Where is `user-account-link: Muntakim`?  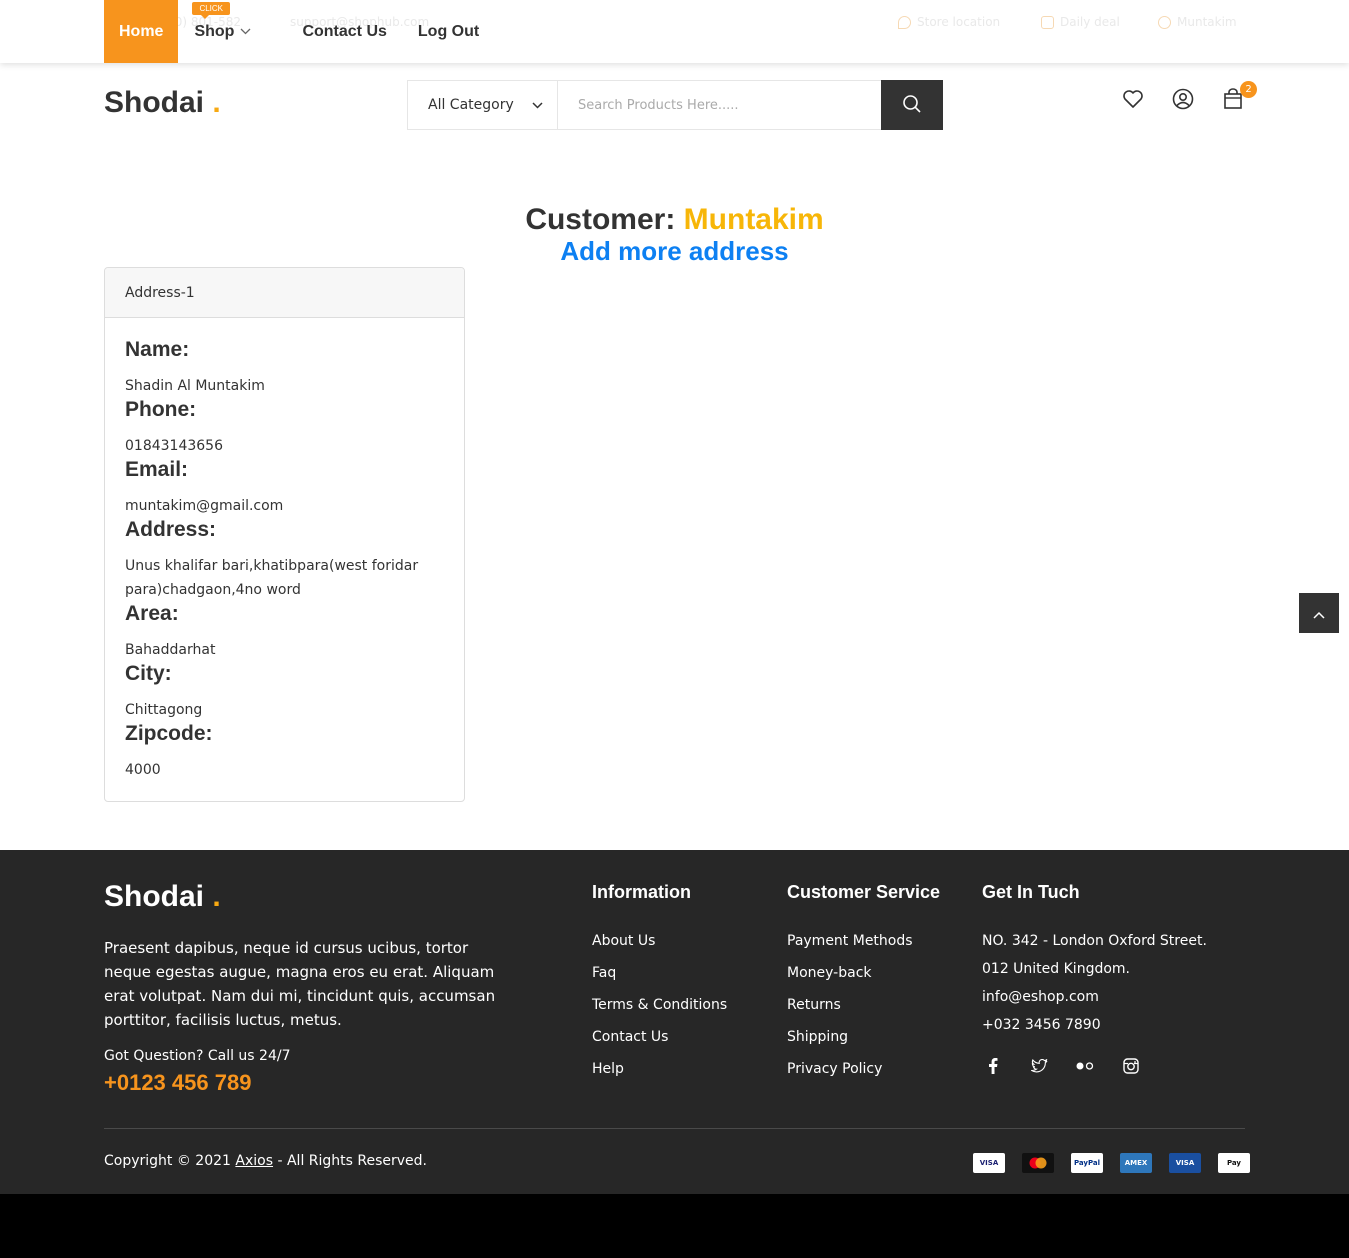
user-account-link: Muntakim is located at coordinates (1197, 22).